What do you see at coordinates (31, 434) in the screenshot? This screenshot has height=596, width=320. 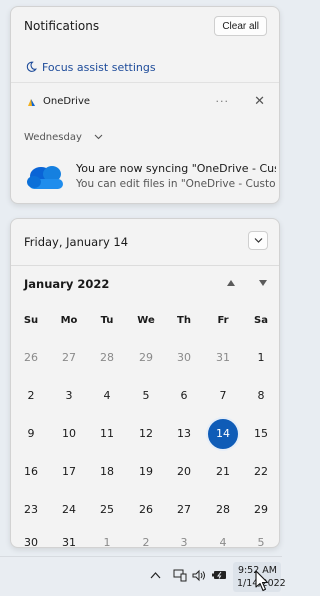 I see `day-cell: 9` at bounding box center [31, 434].